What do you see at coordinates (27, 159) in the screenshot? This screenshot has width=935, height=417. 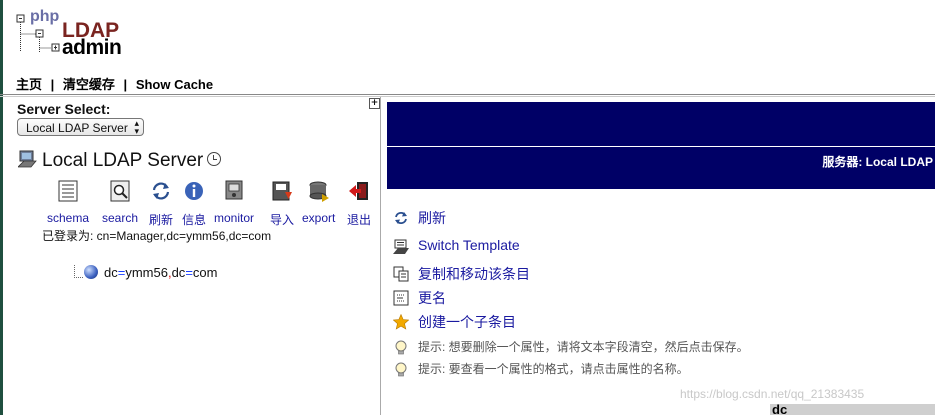 I see `computer-icon` at bounding box center [27, 159].